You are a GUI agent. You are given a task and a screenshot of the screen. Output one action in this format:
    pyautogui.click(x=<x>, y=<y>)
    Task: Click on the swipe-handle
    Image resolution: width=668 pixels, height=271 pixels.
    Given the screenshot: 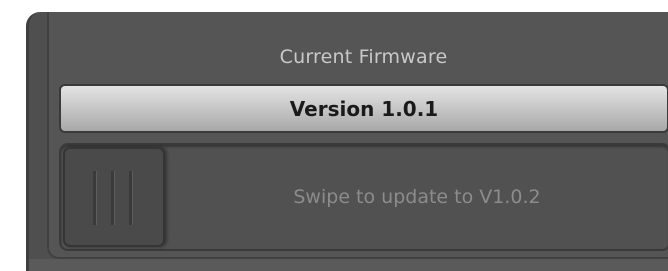 What is the action you would take?
    pyautogui.click(x=114, y=197)
    